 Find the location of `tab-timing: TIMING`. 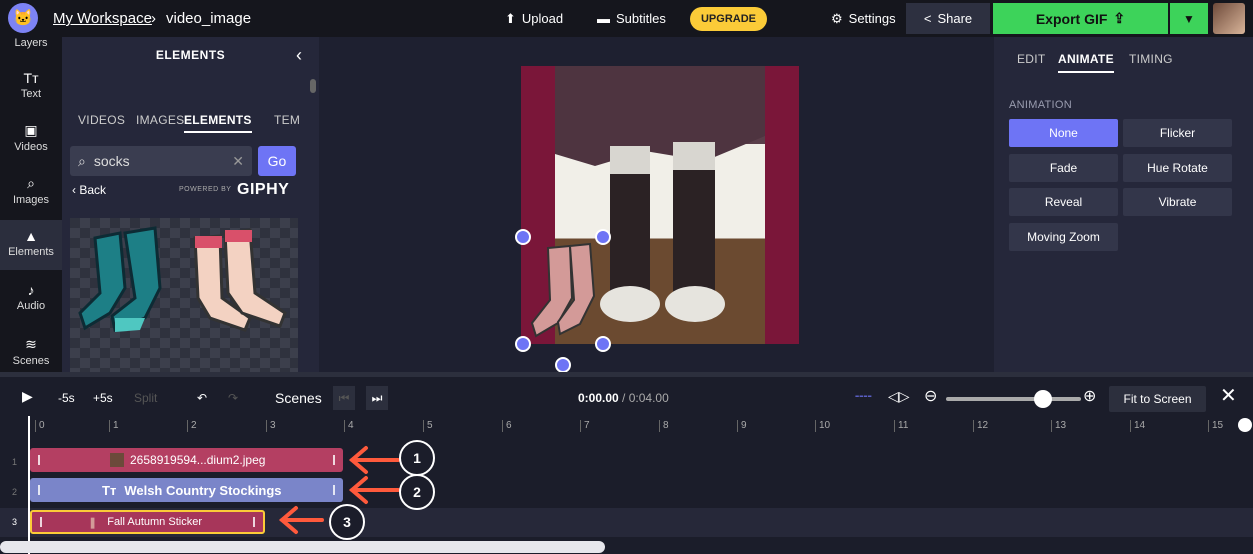

tab-timing: TIMING is located at coordinates (1151, 59).